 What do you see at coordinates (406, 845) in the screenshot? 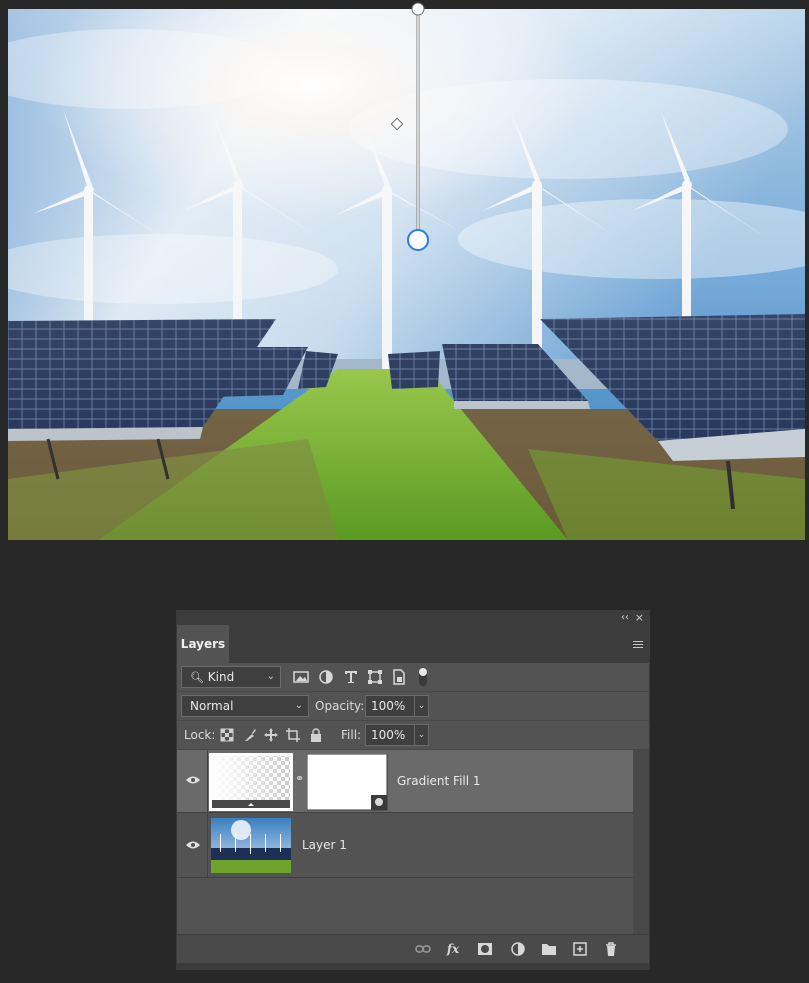
I see `layer-row-layer-1: Layer 1` at bounding box center [406, 845].